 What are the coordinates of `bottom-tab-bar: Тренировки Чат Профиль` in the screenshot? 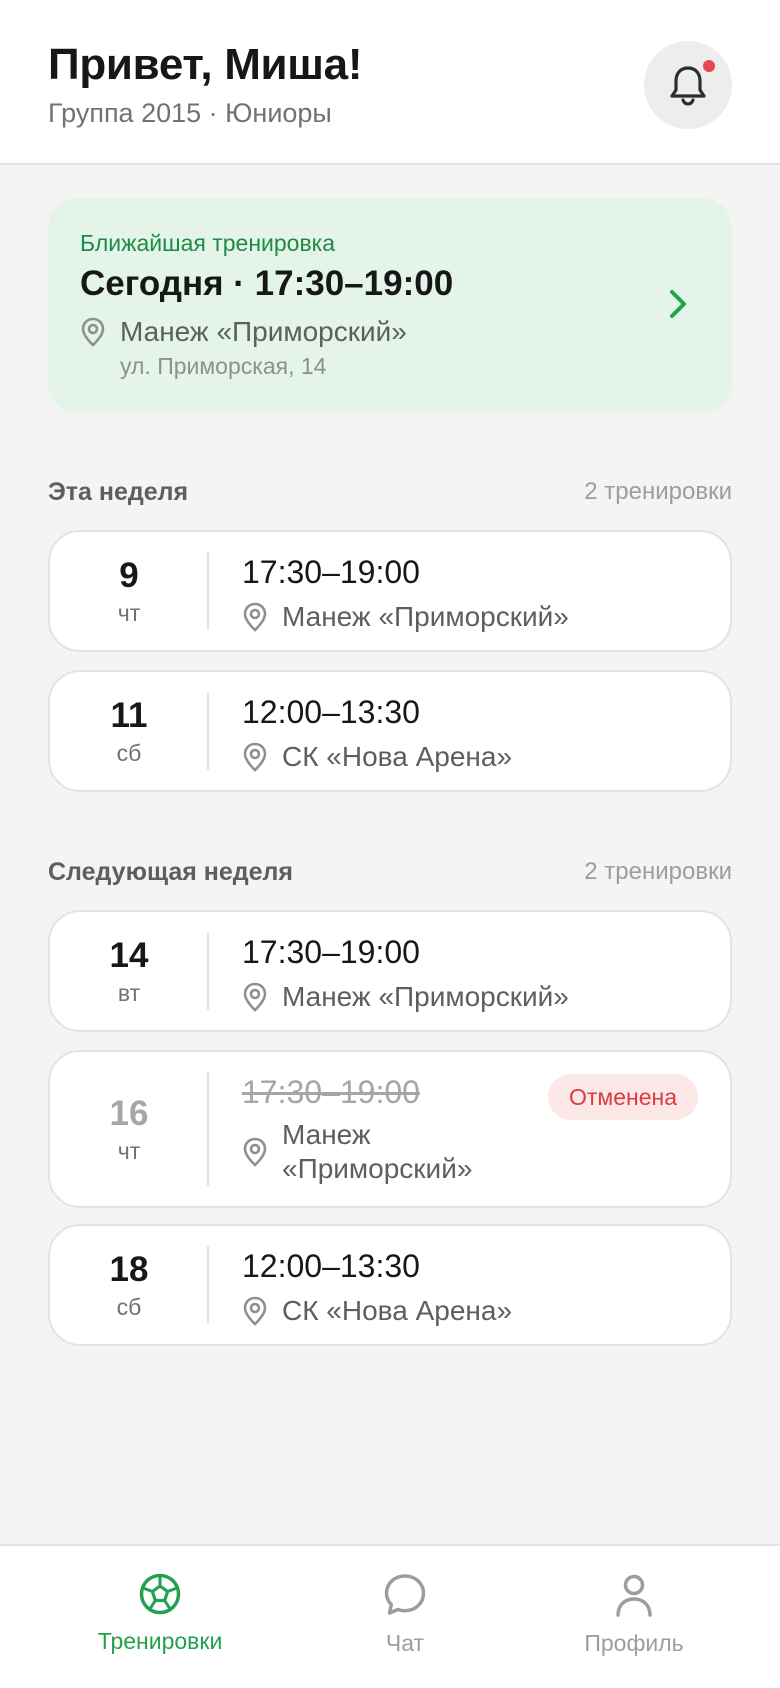 It's located at (390, 1616).